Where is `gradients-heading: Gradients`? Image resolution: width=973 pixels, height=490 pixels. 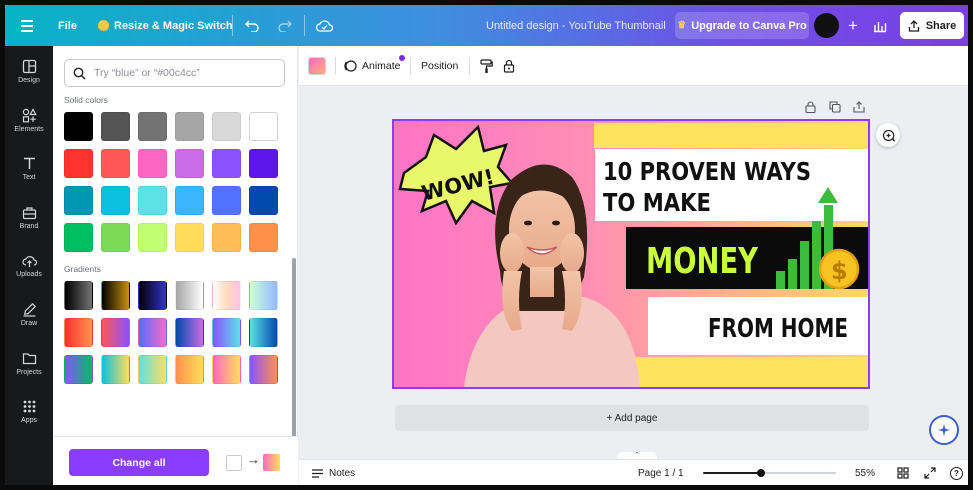
gradients-heading: Gradients is located at coordinates (82, 269).